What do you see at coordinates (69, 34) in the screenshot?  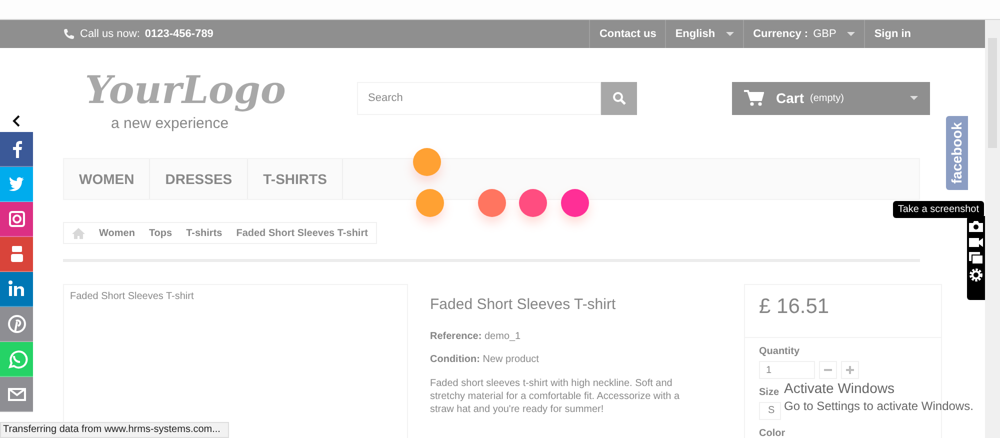 I see `phone-icon` at bounding box center [69, 34].